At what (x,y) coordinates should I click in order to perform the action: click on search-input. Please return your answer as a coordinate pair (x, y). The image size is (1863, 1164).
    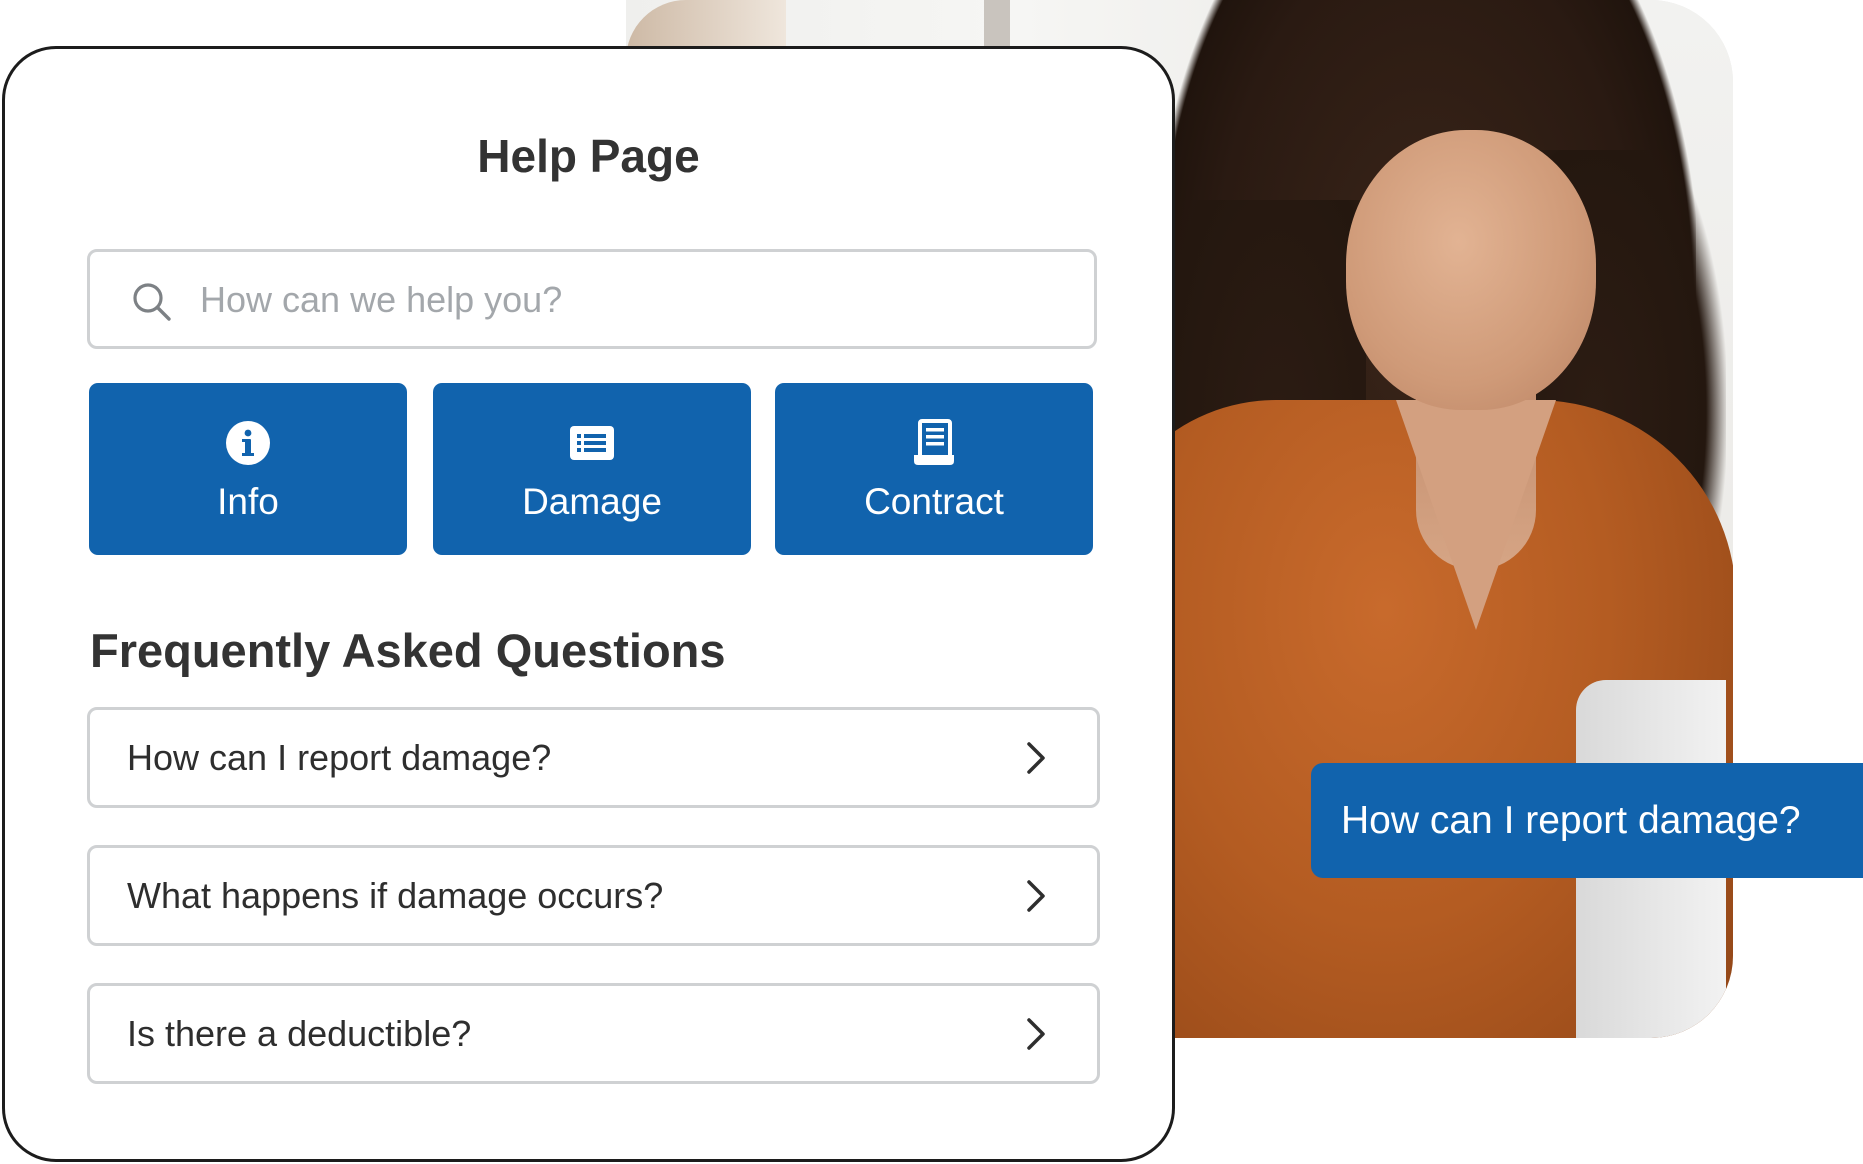
    Looking at the image, I should click on (630, 300).